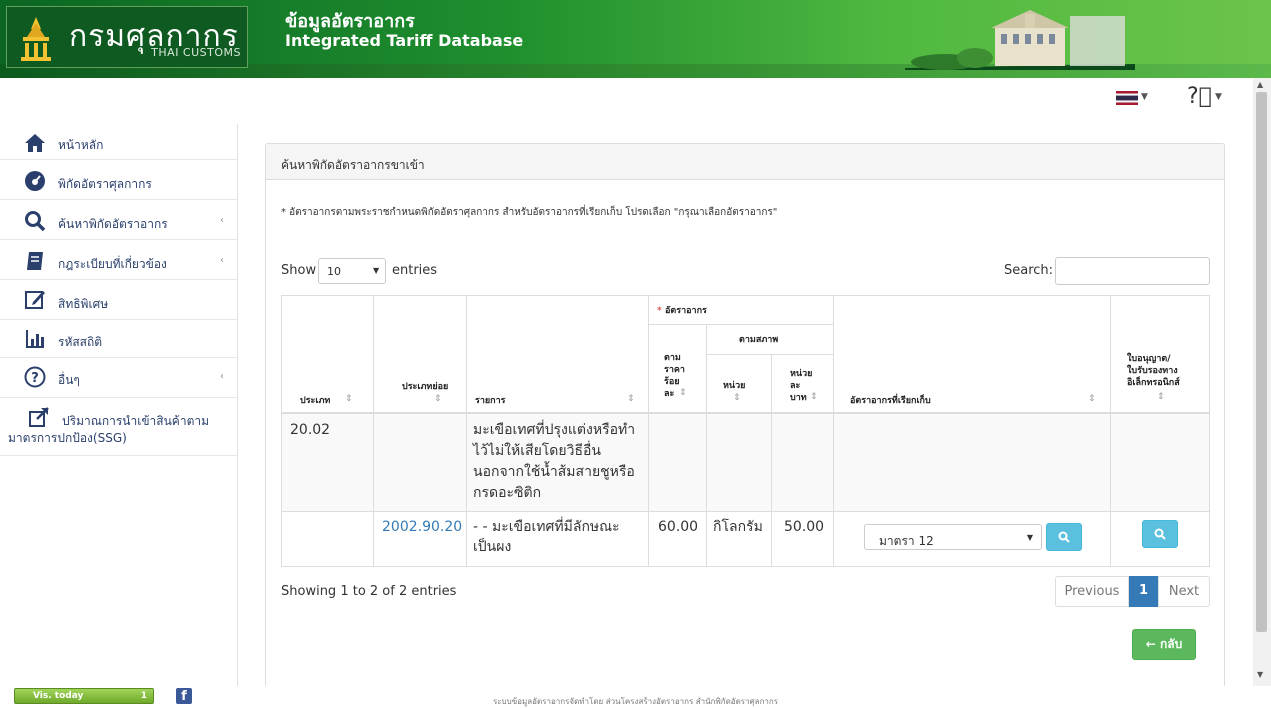  What do you see at coordinates (334, 271) in the screenshot?
I see `entries-value: 10` at bounding box center [334, 271].